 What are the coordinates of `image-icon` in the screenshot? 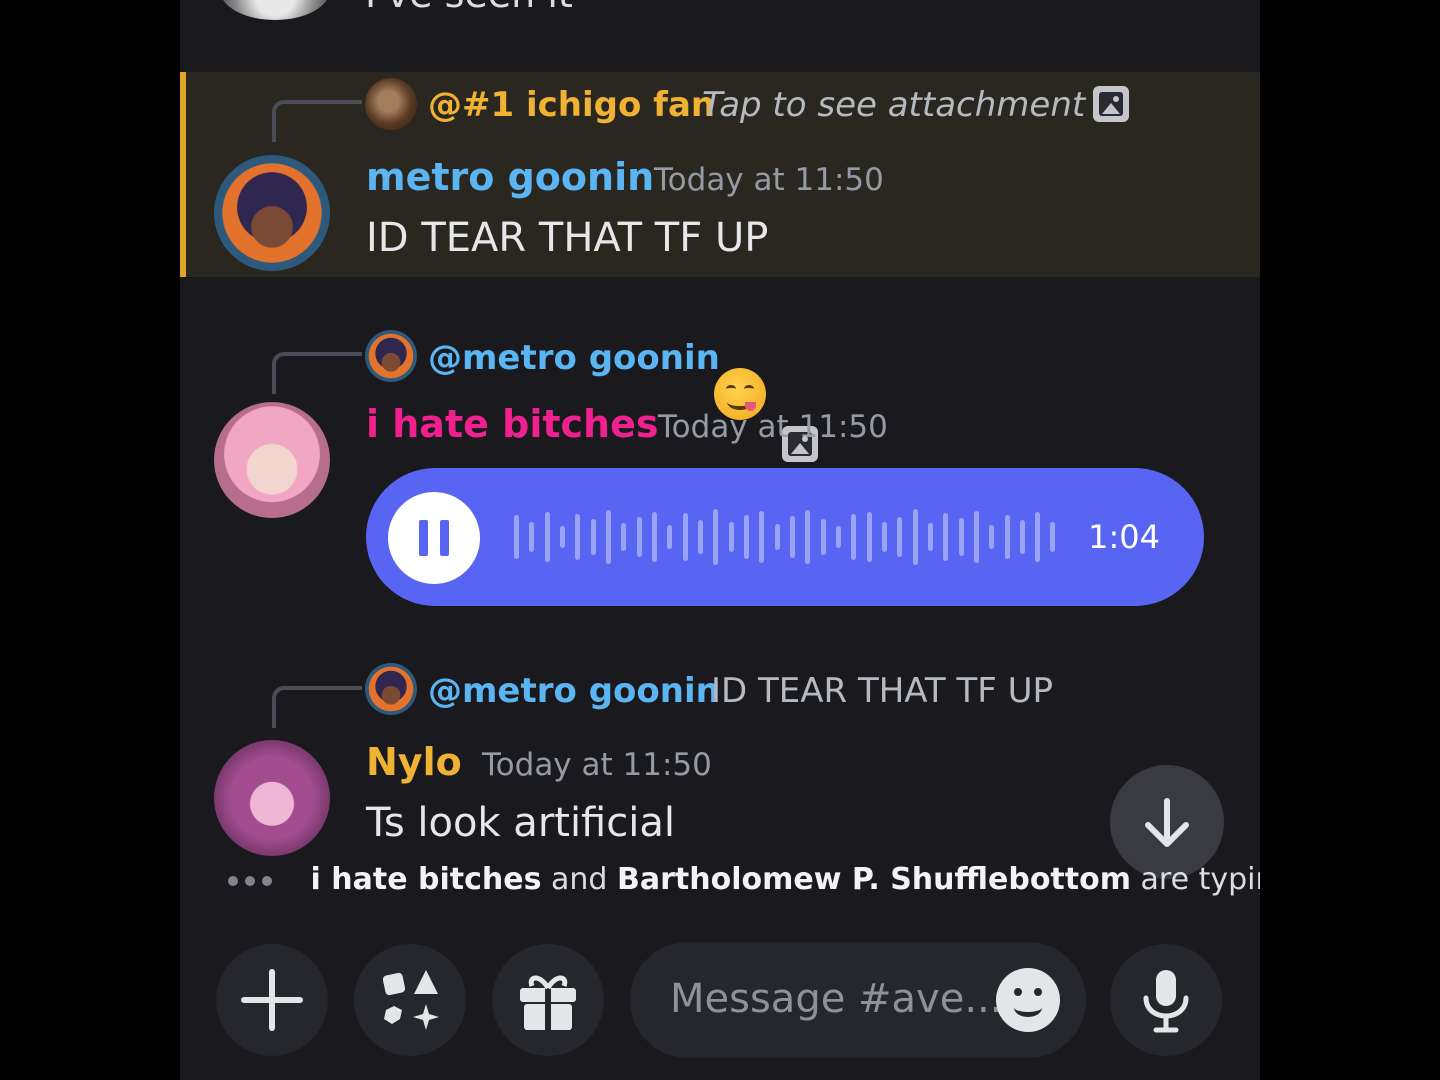 It's located at (1111, 104).